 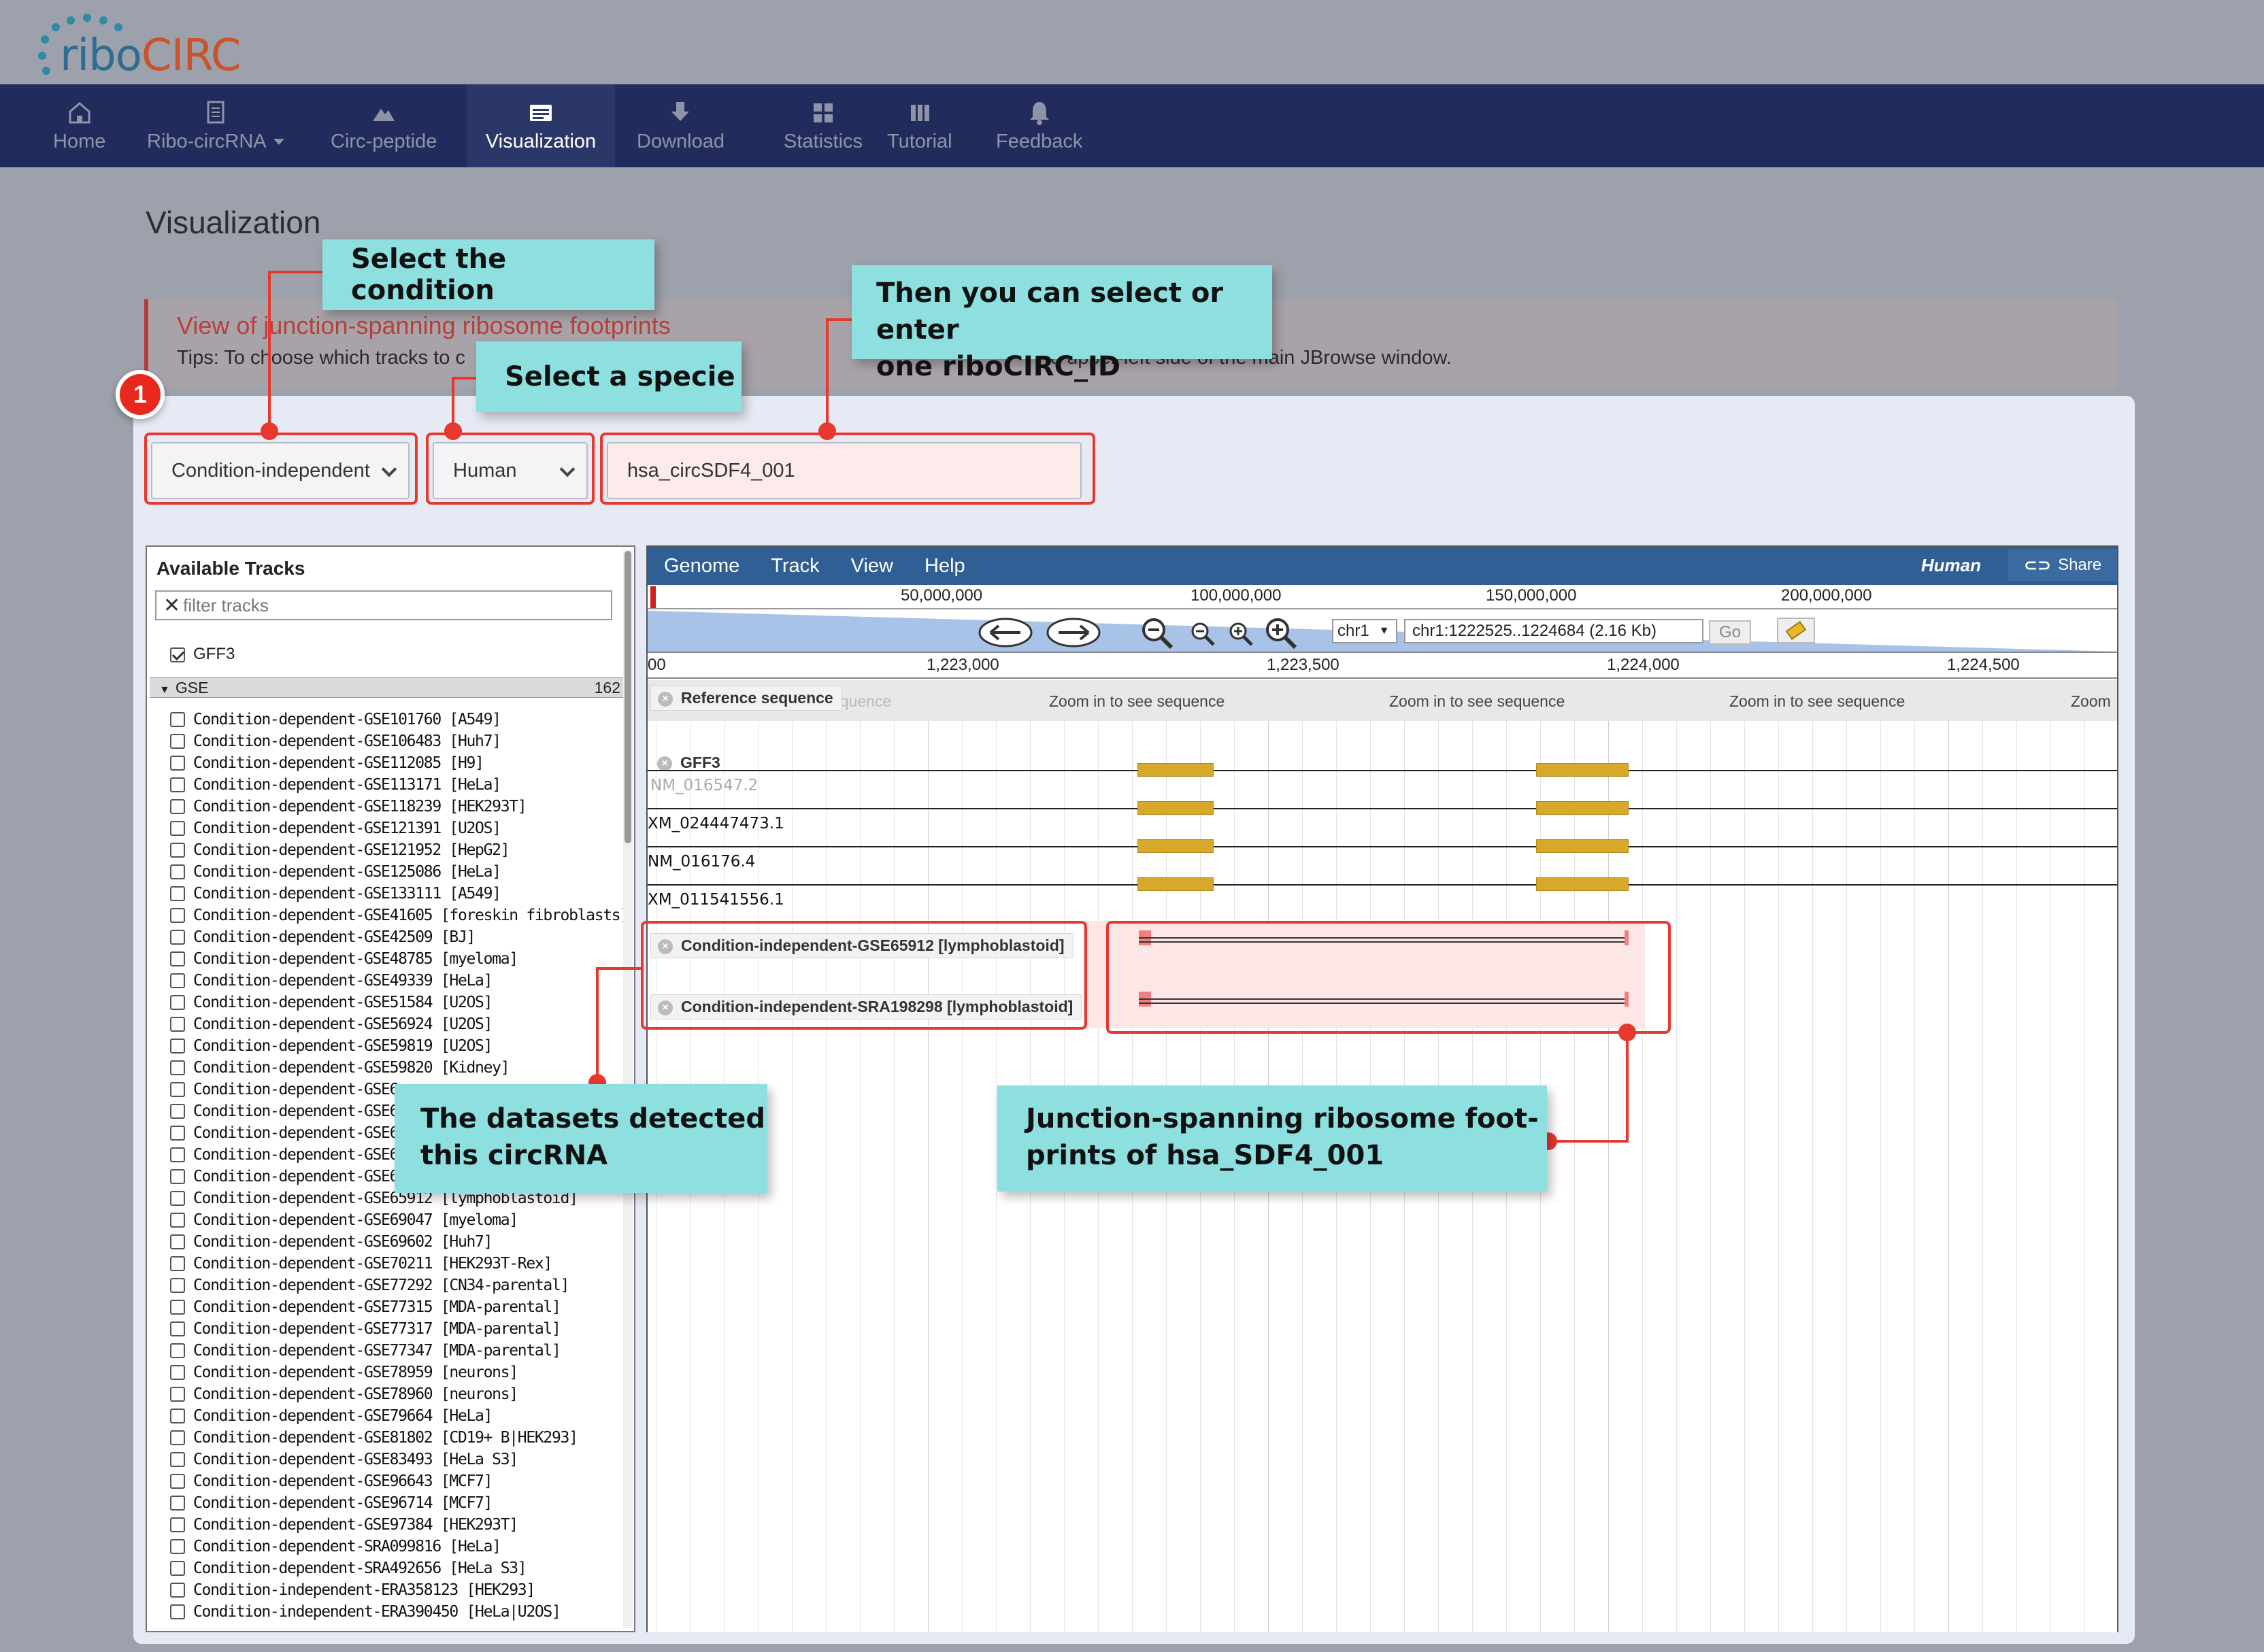 What do you see at coordinates (609, 376) in the screenshot?
I see `callout-select-specie: Select a specie` at bounding box center [609, 376].